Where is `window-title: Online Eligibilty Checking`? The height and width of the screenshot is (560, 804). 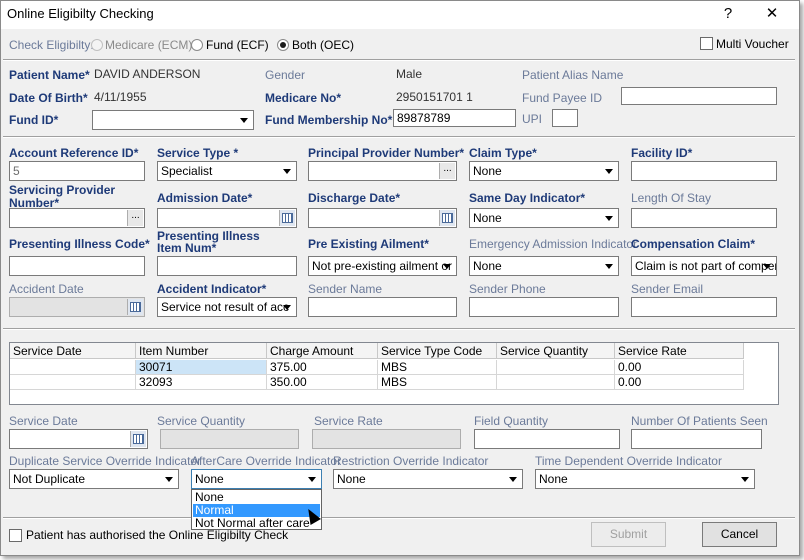
window-title: Online Eligibilty Checking is located at coordinates (80, 13).